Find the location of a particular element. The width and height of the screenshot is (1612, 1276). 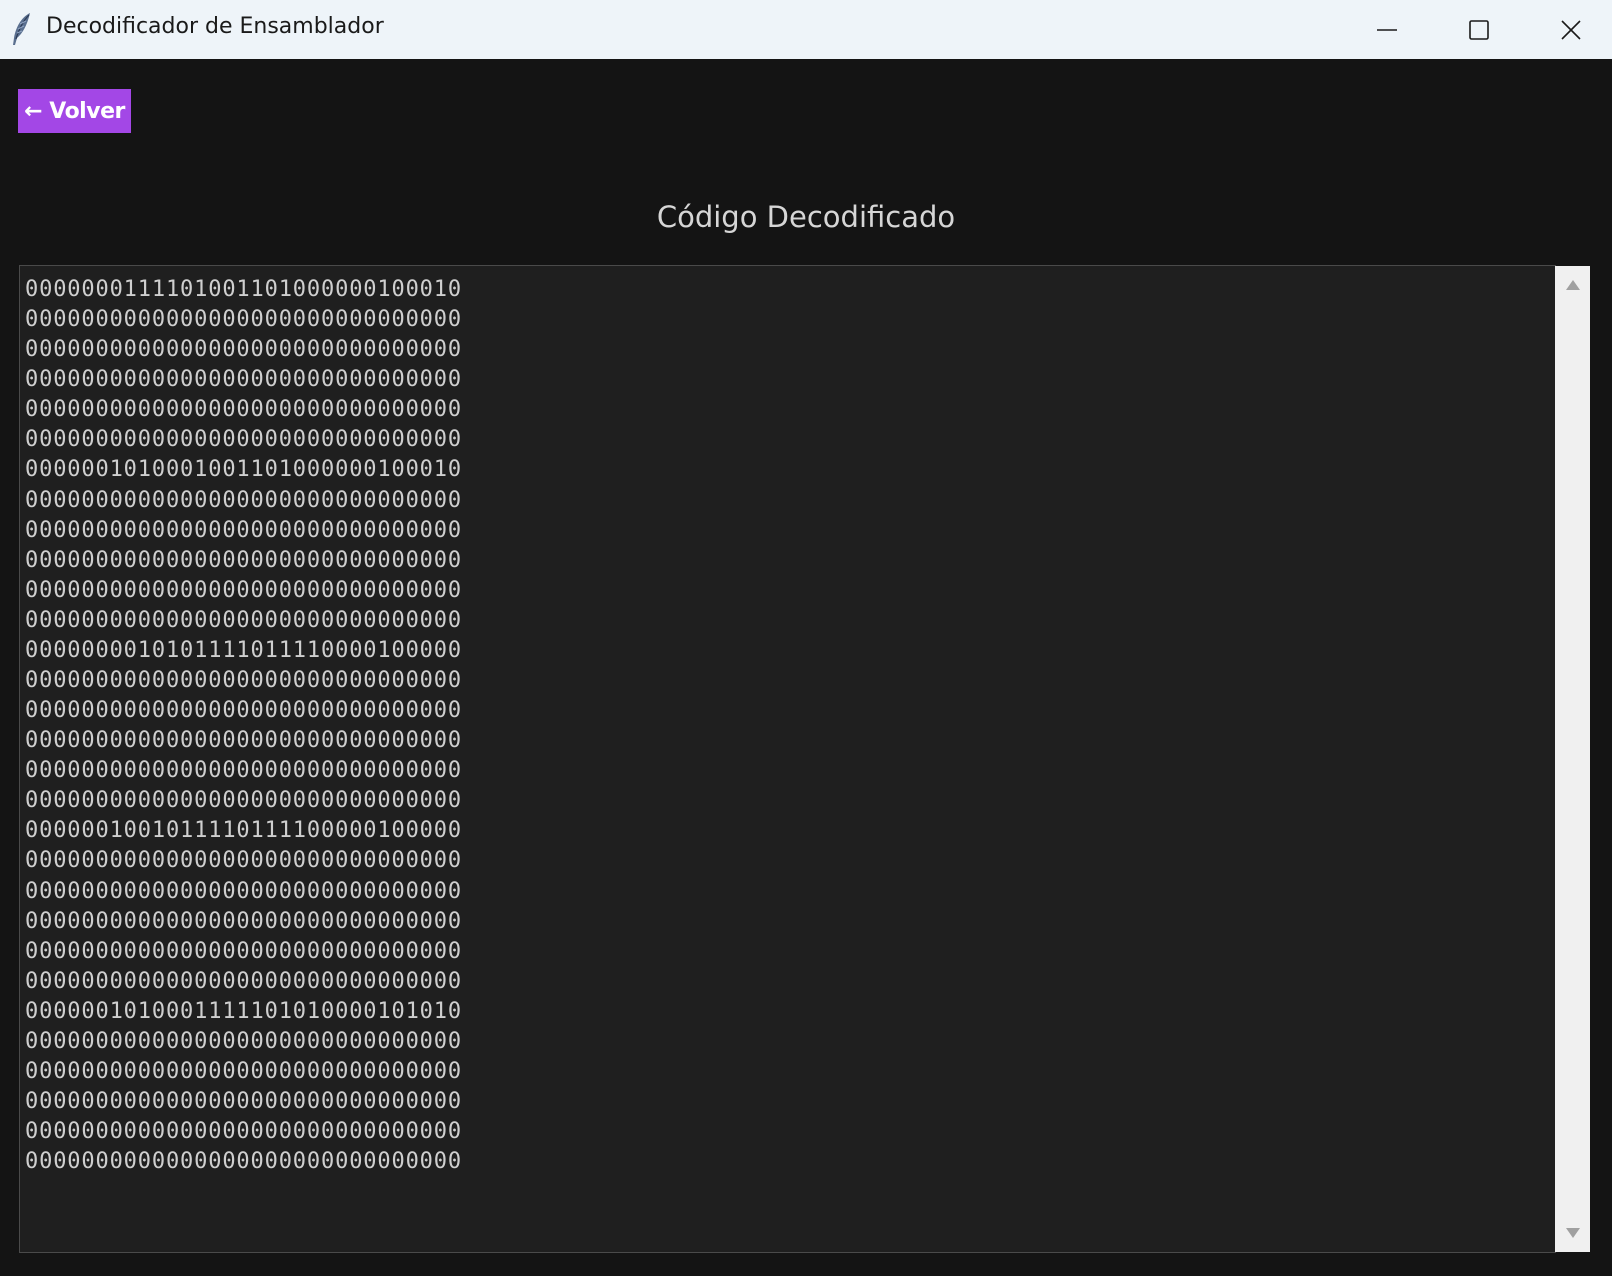

close-icon is located at coordinates (1571, 29).